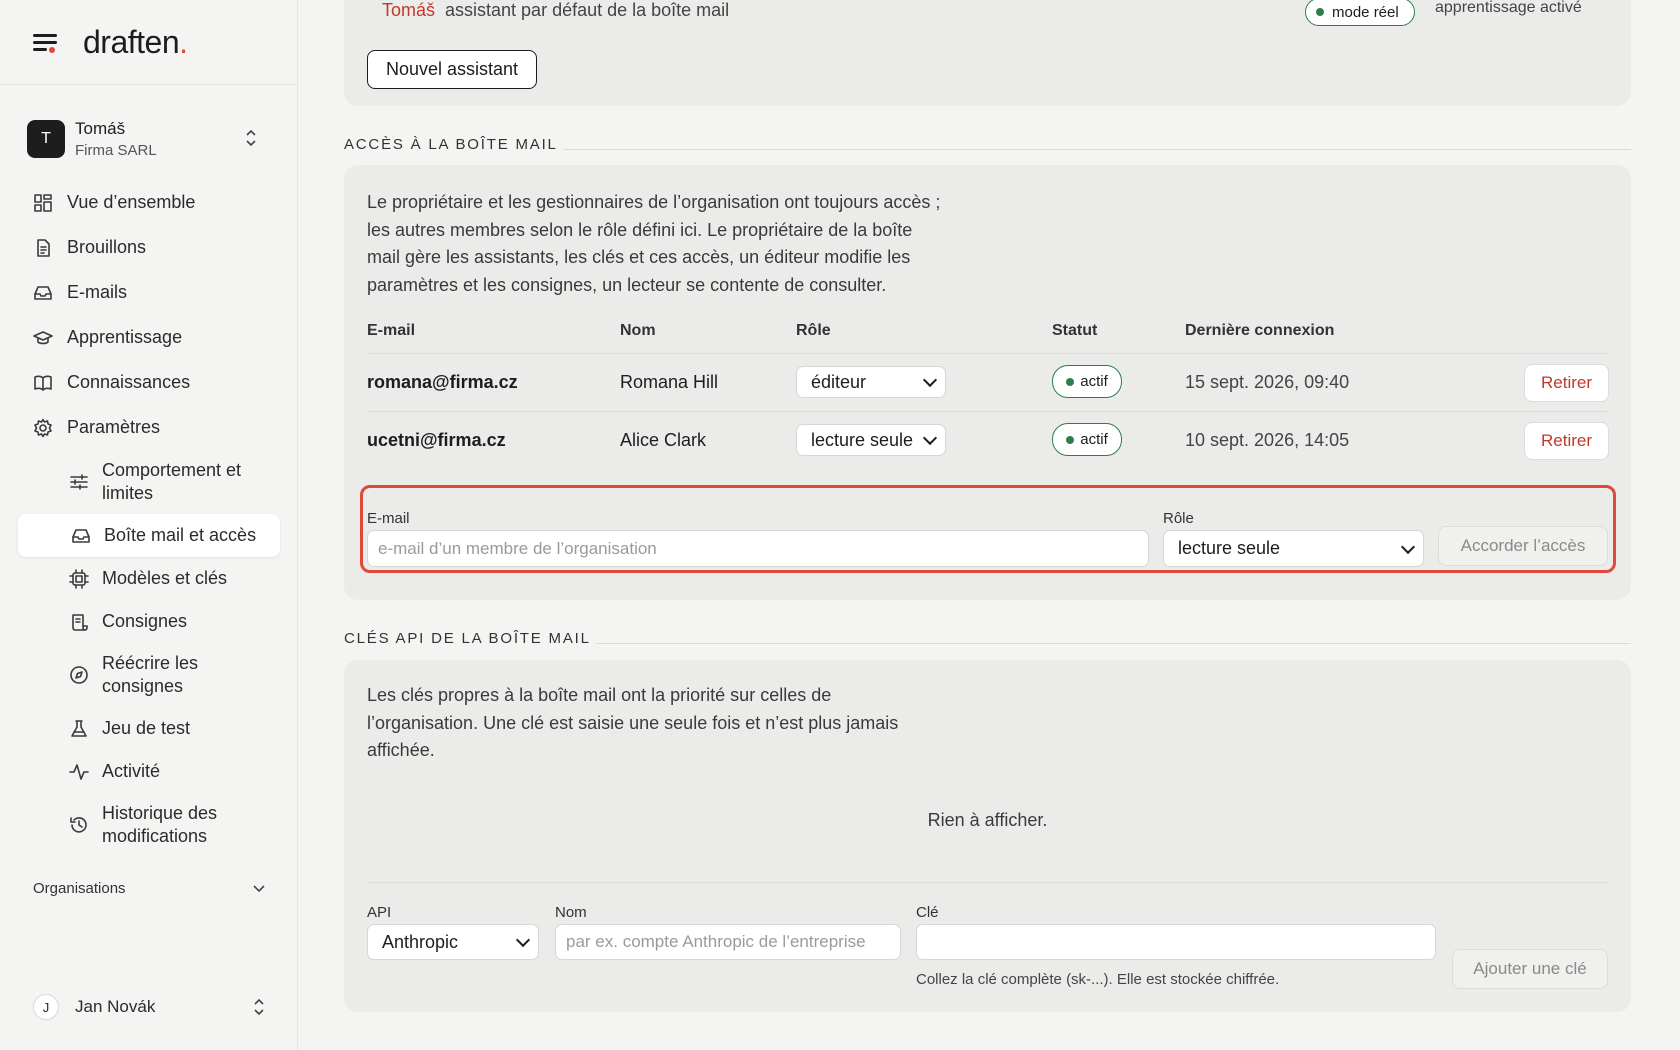 This screenshot has height=1050, width=1680. I want to click on column-header-name: Nom, so click(638, 330).